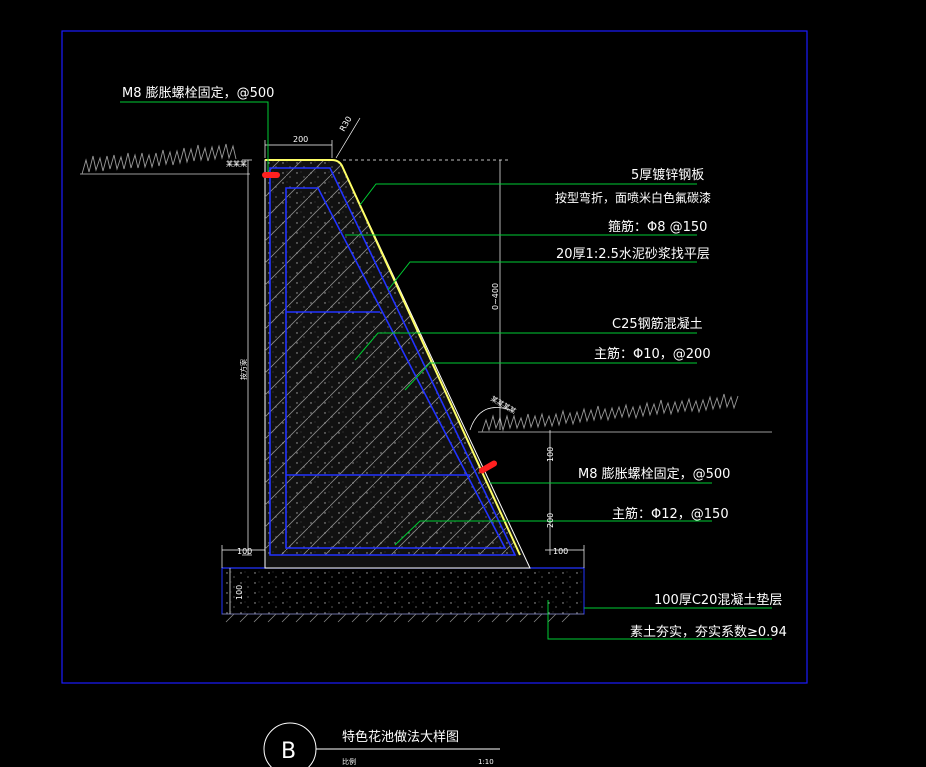 The image size is (926, 767). I want to click on label-main-bar-1: 主筋：Φ10，@200, so click(652, 354).